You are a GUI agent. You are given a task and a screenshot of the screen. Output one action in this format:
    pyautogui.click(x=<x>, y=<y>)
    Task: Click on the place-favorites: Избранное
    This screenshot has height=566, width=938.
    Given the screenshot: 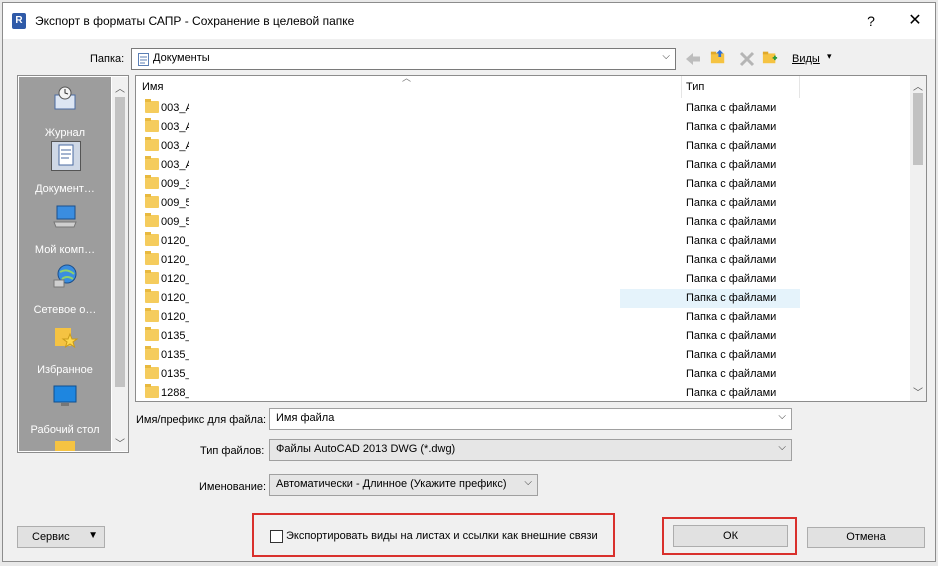 What is the action you would take?
    pyautogui.click(x=65, y=350)
    